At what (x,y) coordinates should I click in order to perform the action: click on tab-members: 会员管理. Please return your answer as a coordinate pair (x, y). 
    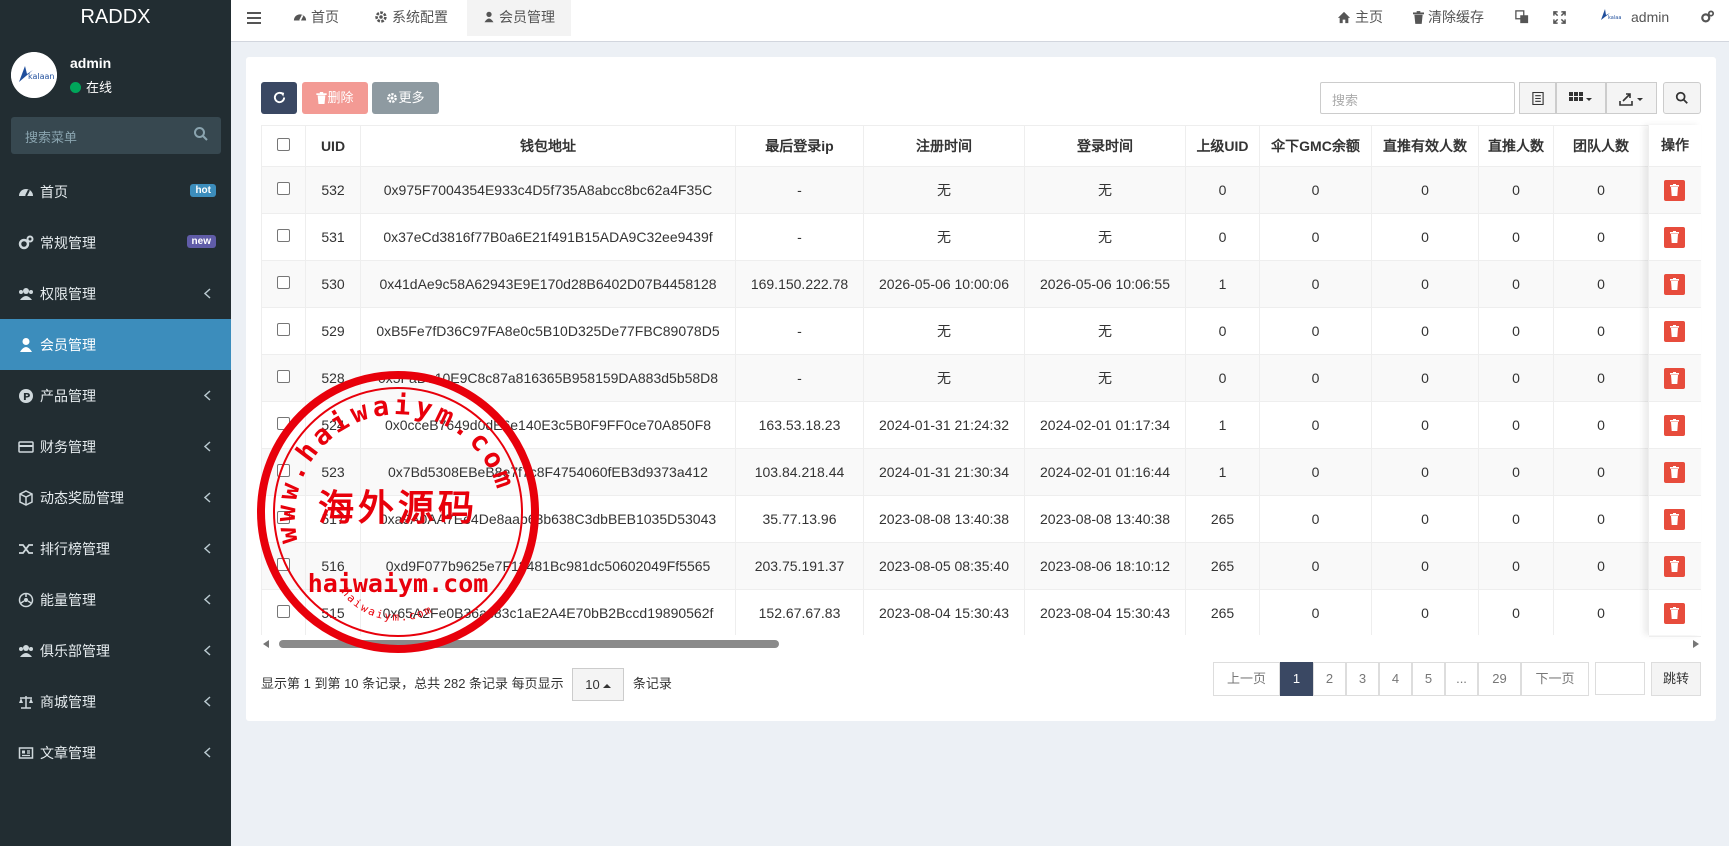
    Looking at the image, I should click on (519, 18).